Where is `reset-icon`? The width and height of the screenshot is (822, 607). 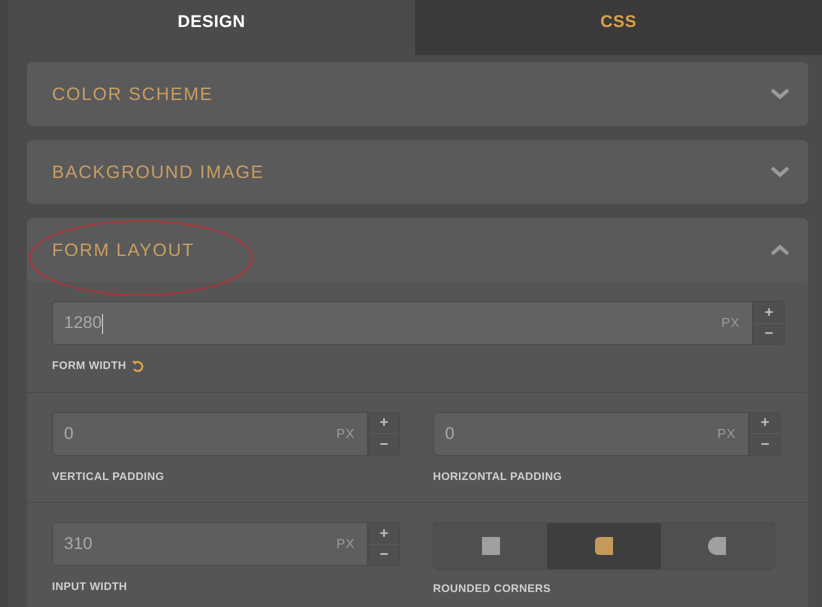
reset-icon is located at coordinates (138, 366).